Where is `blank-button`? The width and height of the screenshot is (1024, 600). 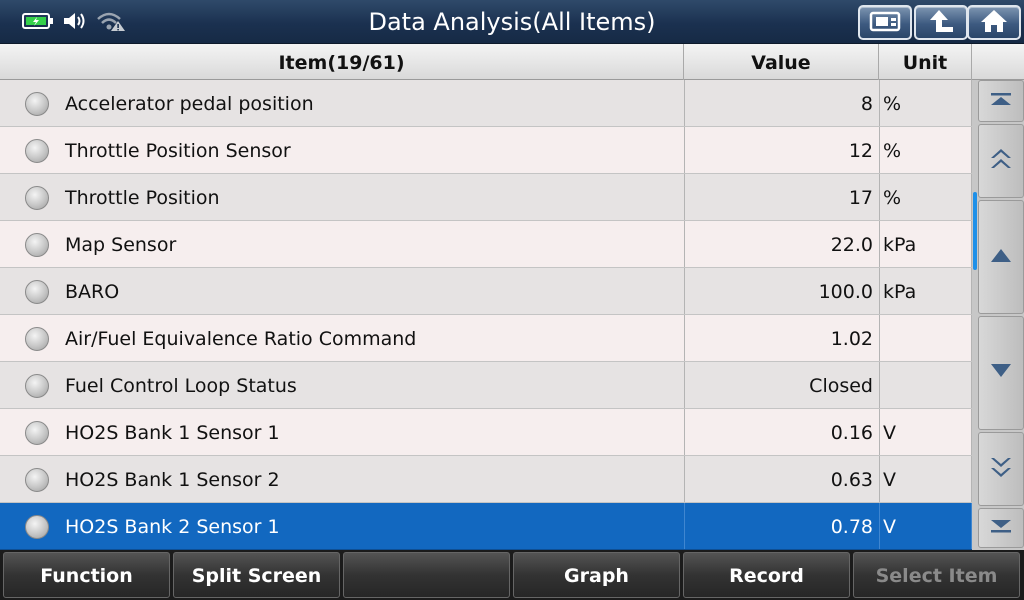 blank-button is located at coordinates (426, 575).